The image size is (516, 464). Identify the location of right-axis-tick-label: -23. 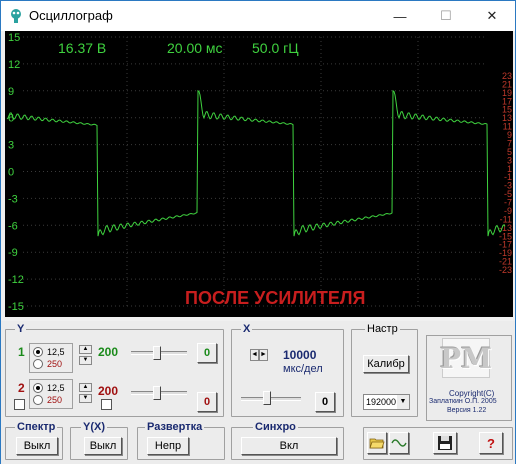
(505, 270).